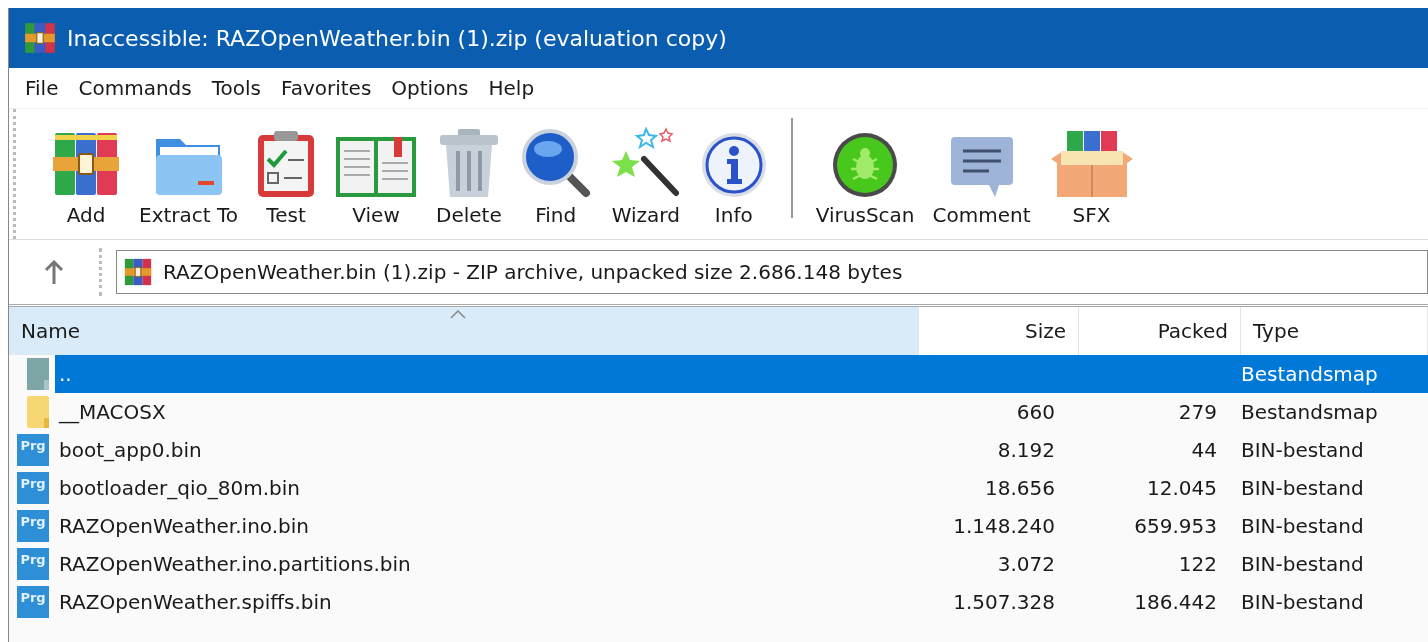 This screenshot has height=642, width=1428. Describe the element at coordinates (195, 602) in the screenshot. I see `file-name: RAZOpenWeather.spiffs.bin` at that location.